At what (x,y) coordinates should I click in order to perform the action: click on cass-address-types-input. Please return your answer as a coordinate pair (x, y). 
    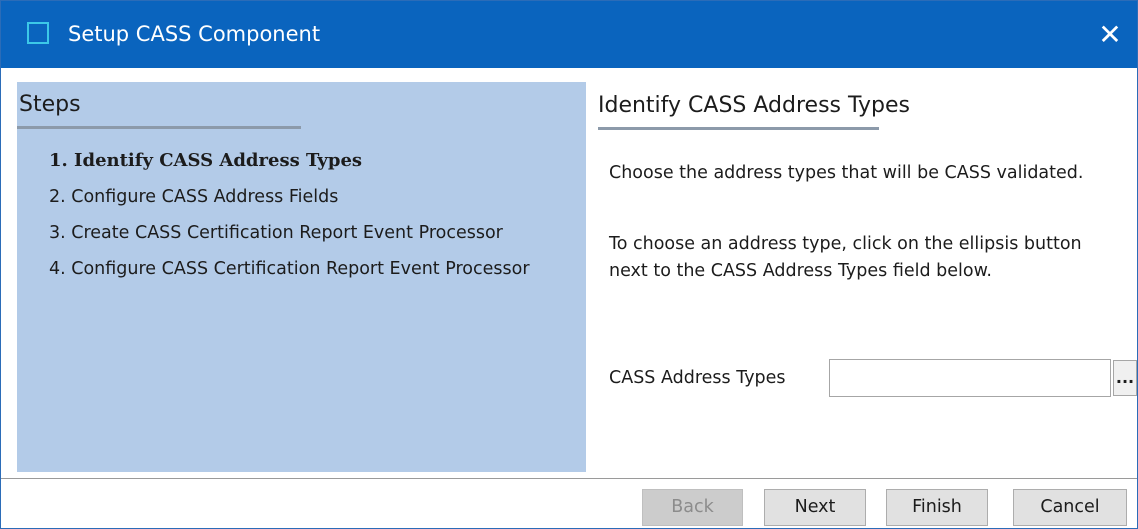
    Looking at the image, I should click on (970, 378).